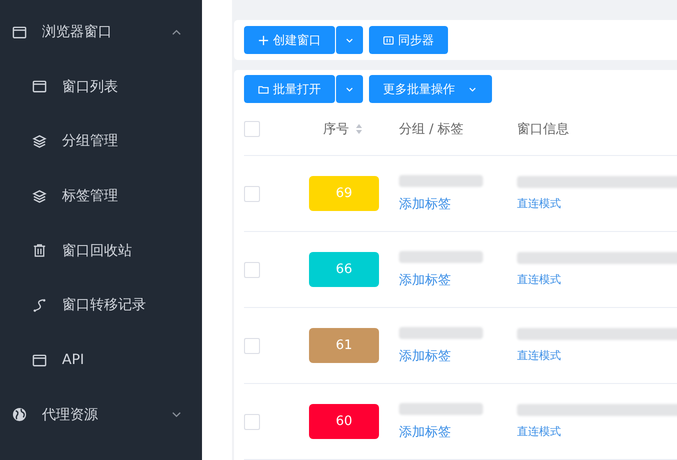 Image resolution: width=677 pixels, height=460 pixels. I want to click on menu-item: 窗口回收站, so click(101, 250).